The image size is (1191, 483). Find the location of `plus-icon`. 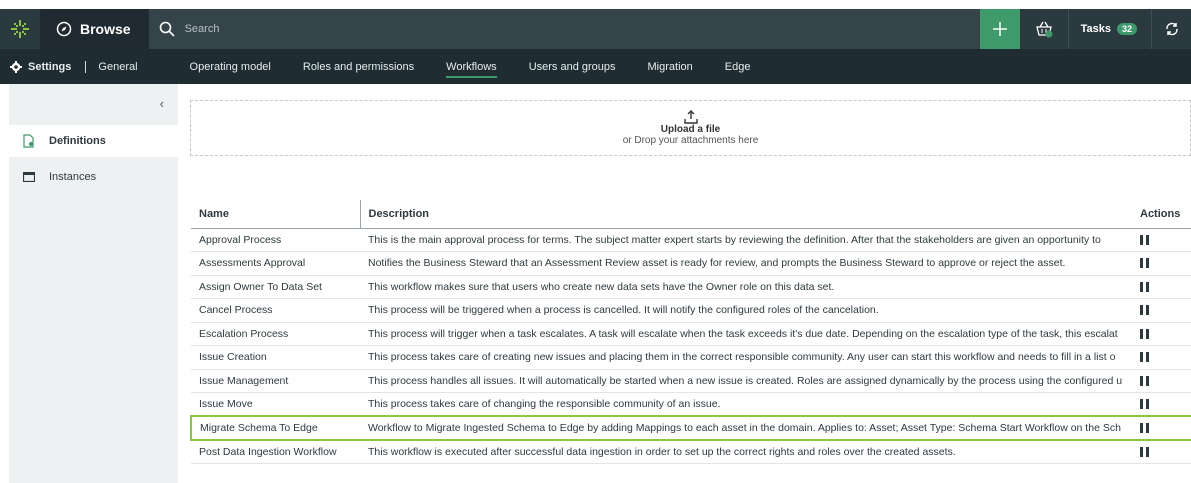

plus-icon is located at coordinates (999, 29).